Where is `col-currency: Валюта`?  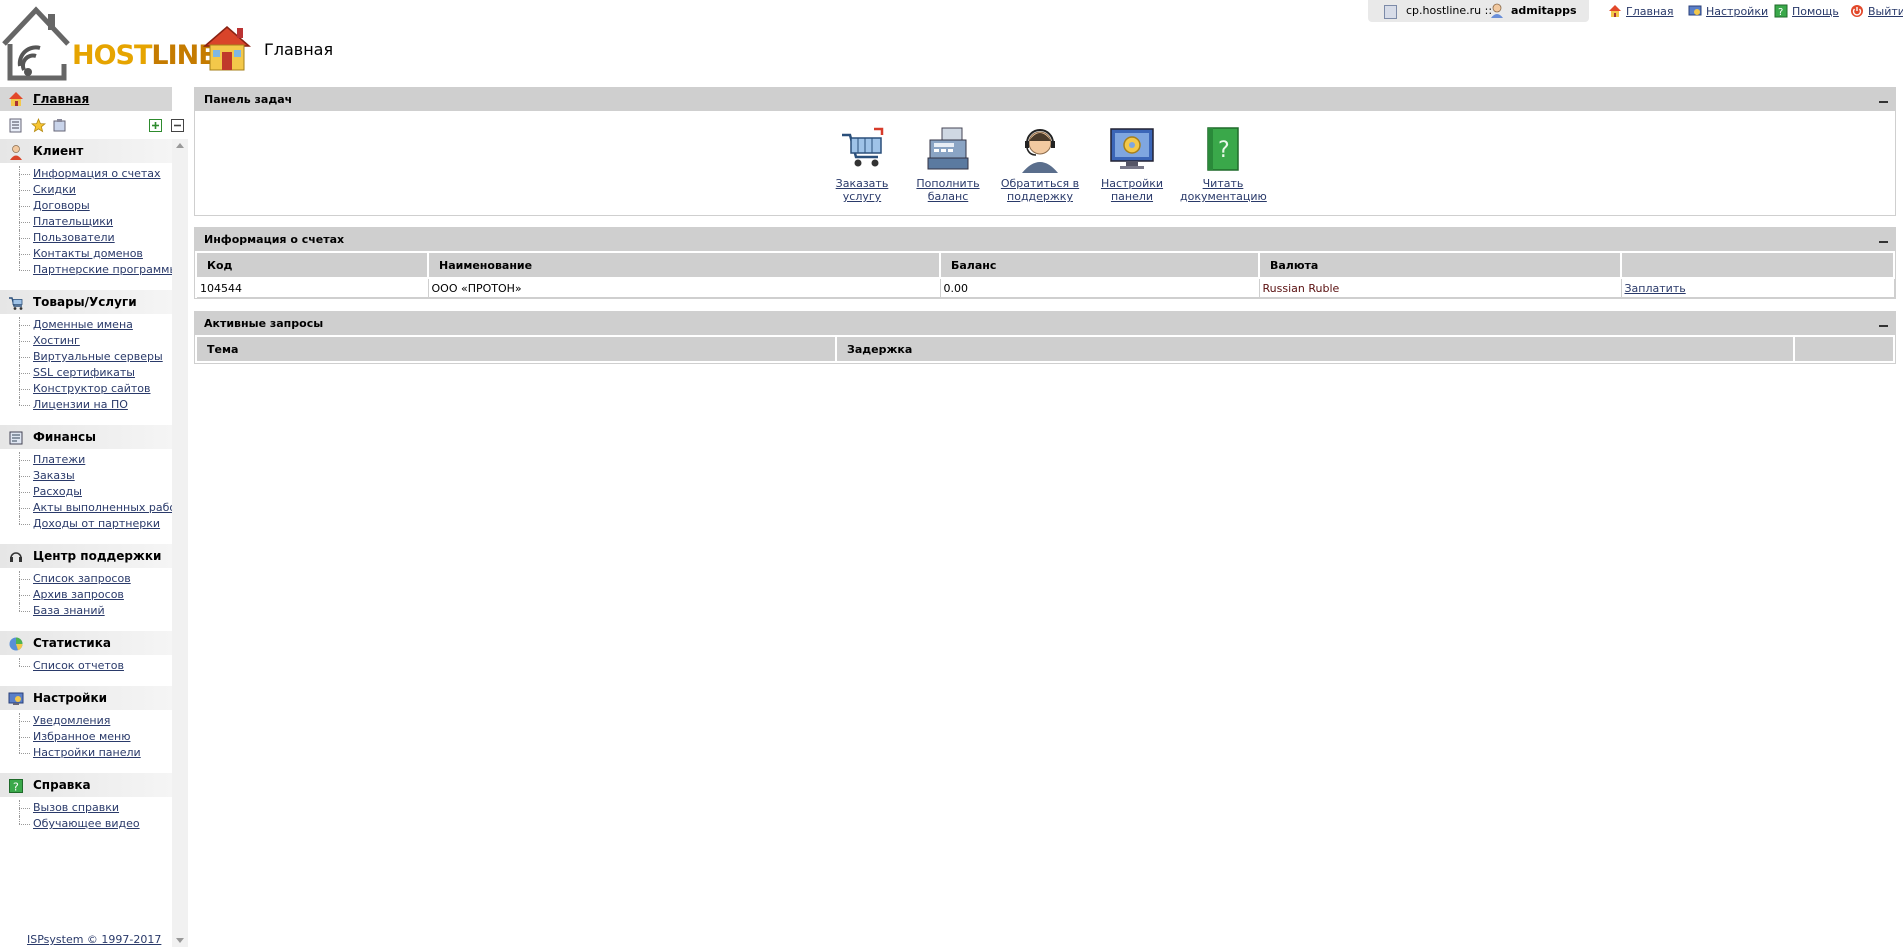
col-currency: Валюта is located at coordinates (1440, 266).